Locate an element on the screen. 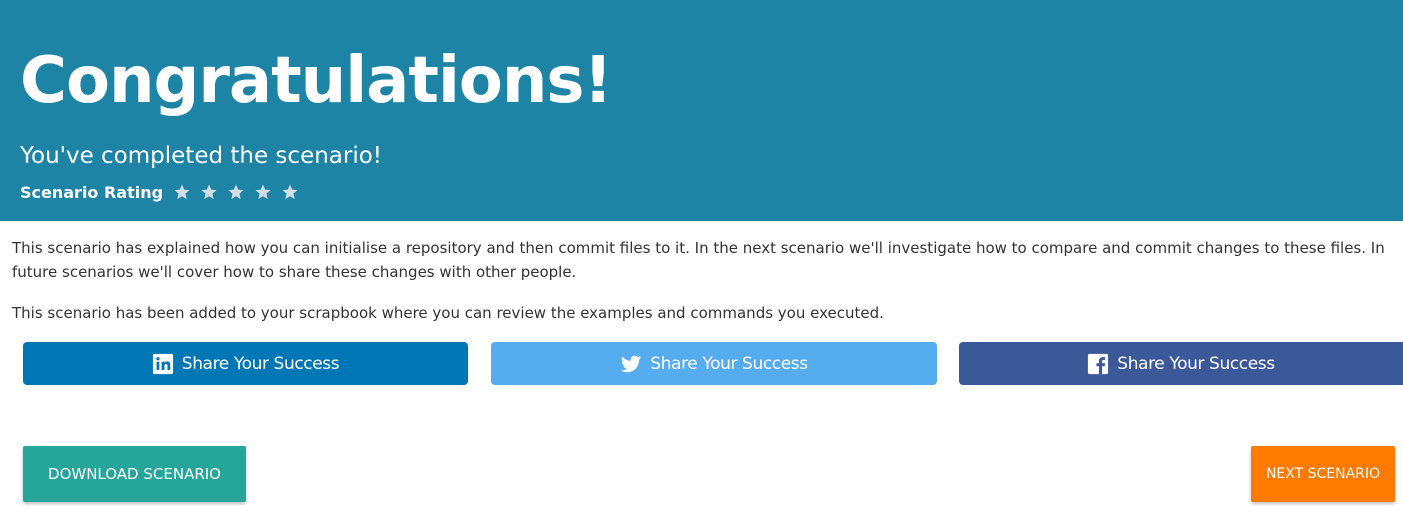 The width and height of the screenshot is (1403, 528). linkedin-icon is located at coordinates (163, 364).